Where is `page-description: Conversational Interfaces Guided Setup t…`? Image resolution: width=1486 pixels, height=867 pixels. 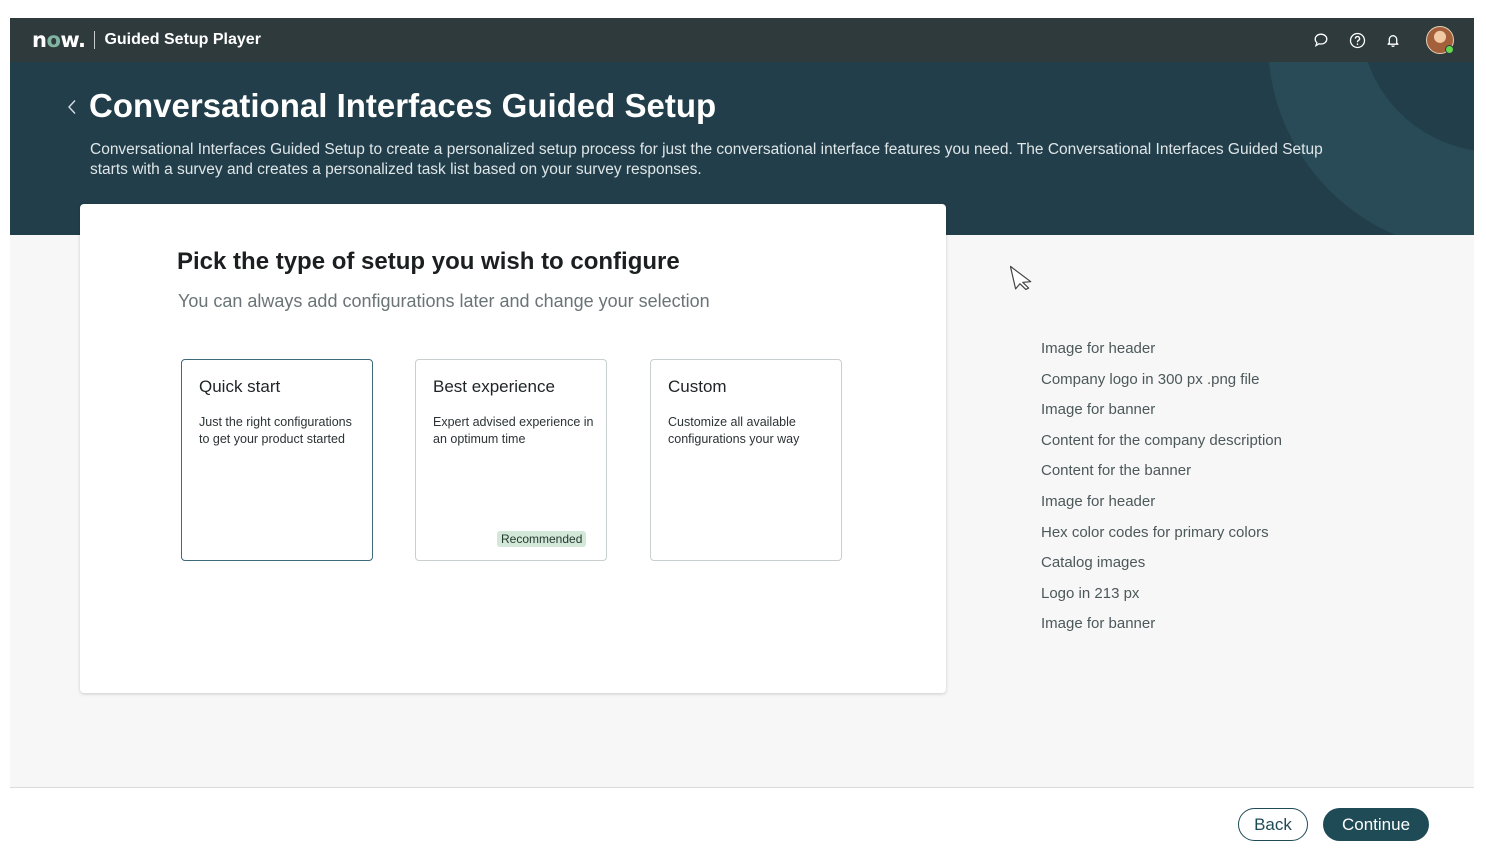 page-description: Conversational Interfaces Guided Setup t… is located at coordinates (706, 159).